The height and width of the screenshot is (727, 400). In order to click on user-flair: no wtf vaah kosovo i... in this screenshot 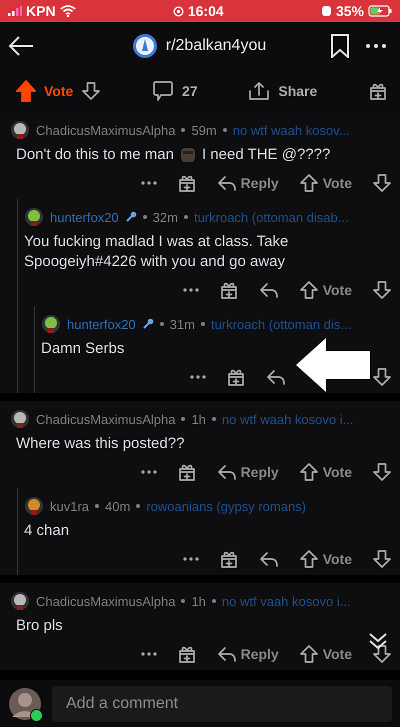, I will do `click(286, 601)`.